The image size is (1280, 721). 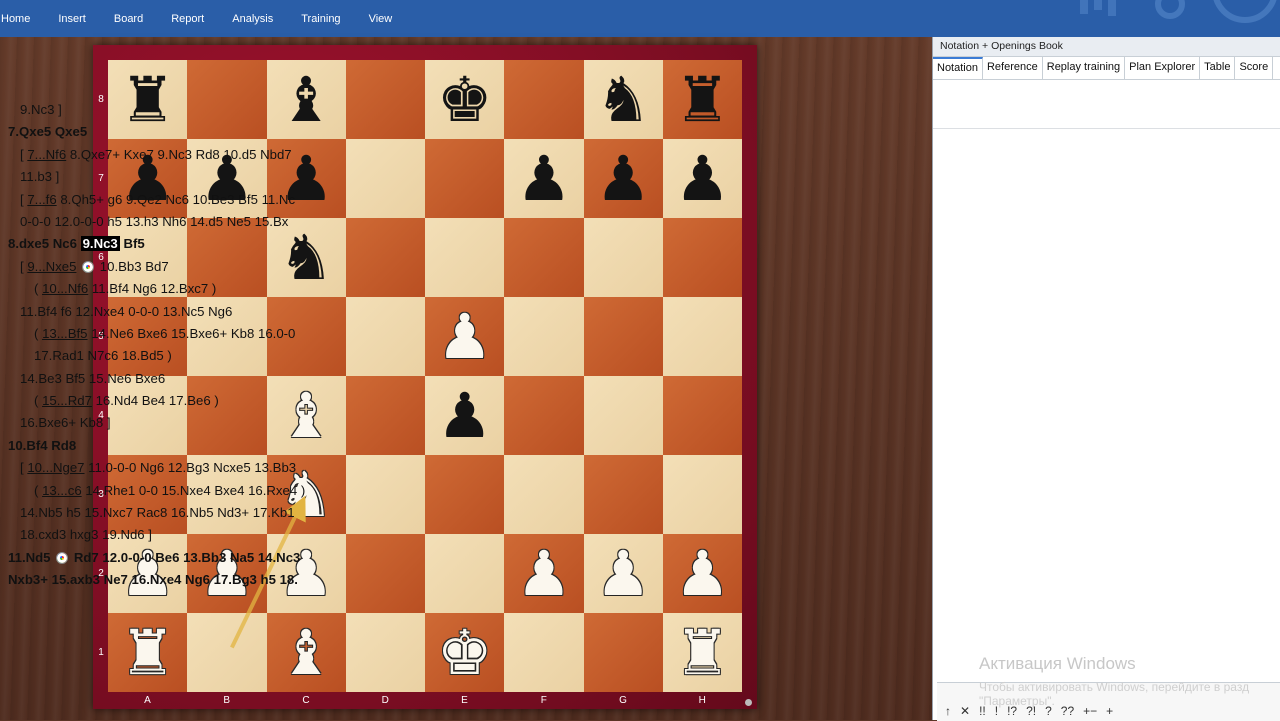 What do you see at coordinates (623, 336) in the screenshot?
I see `square-g5` at bounding box center [623, 336].